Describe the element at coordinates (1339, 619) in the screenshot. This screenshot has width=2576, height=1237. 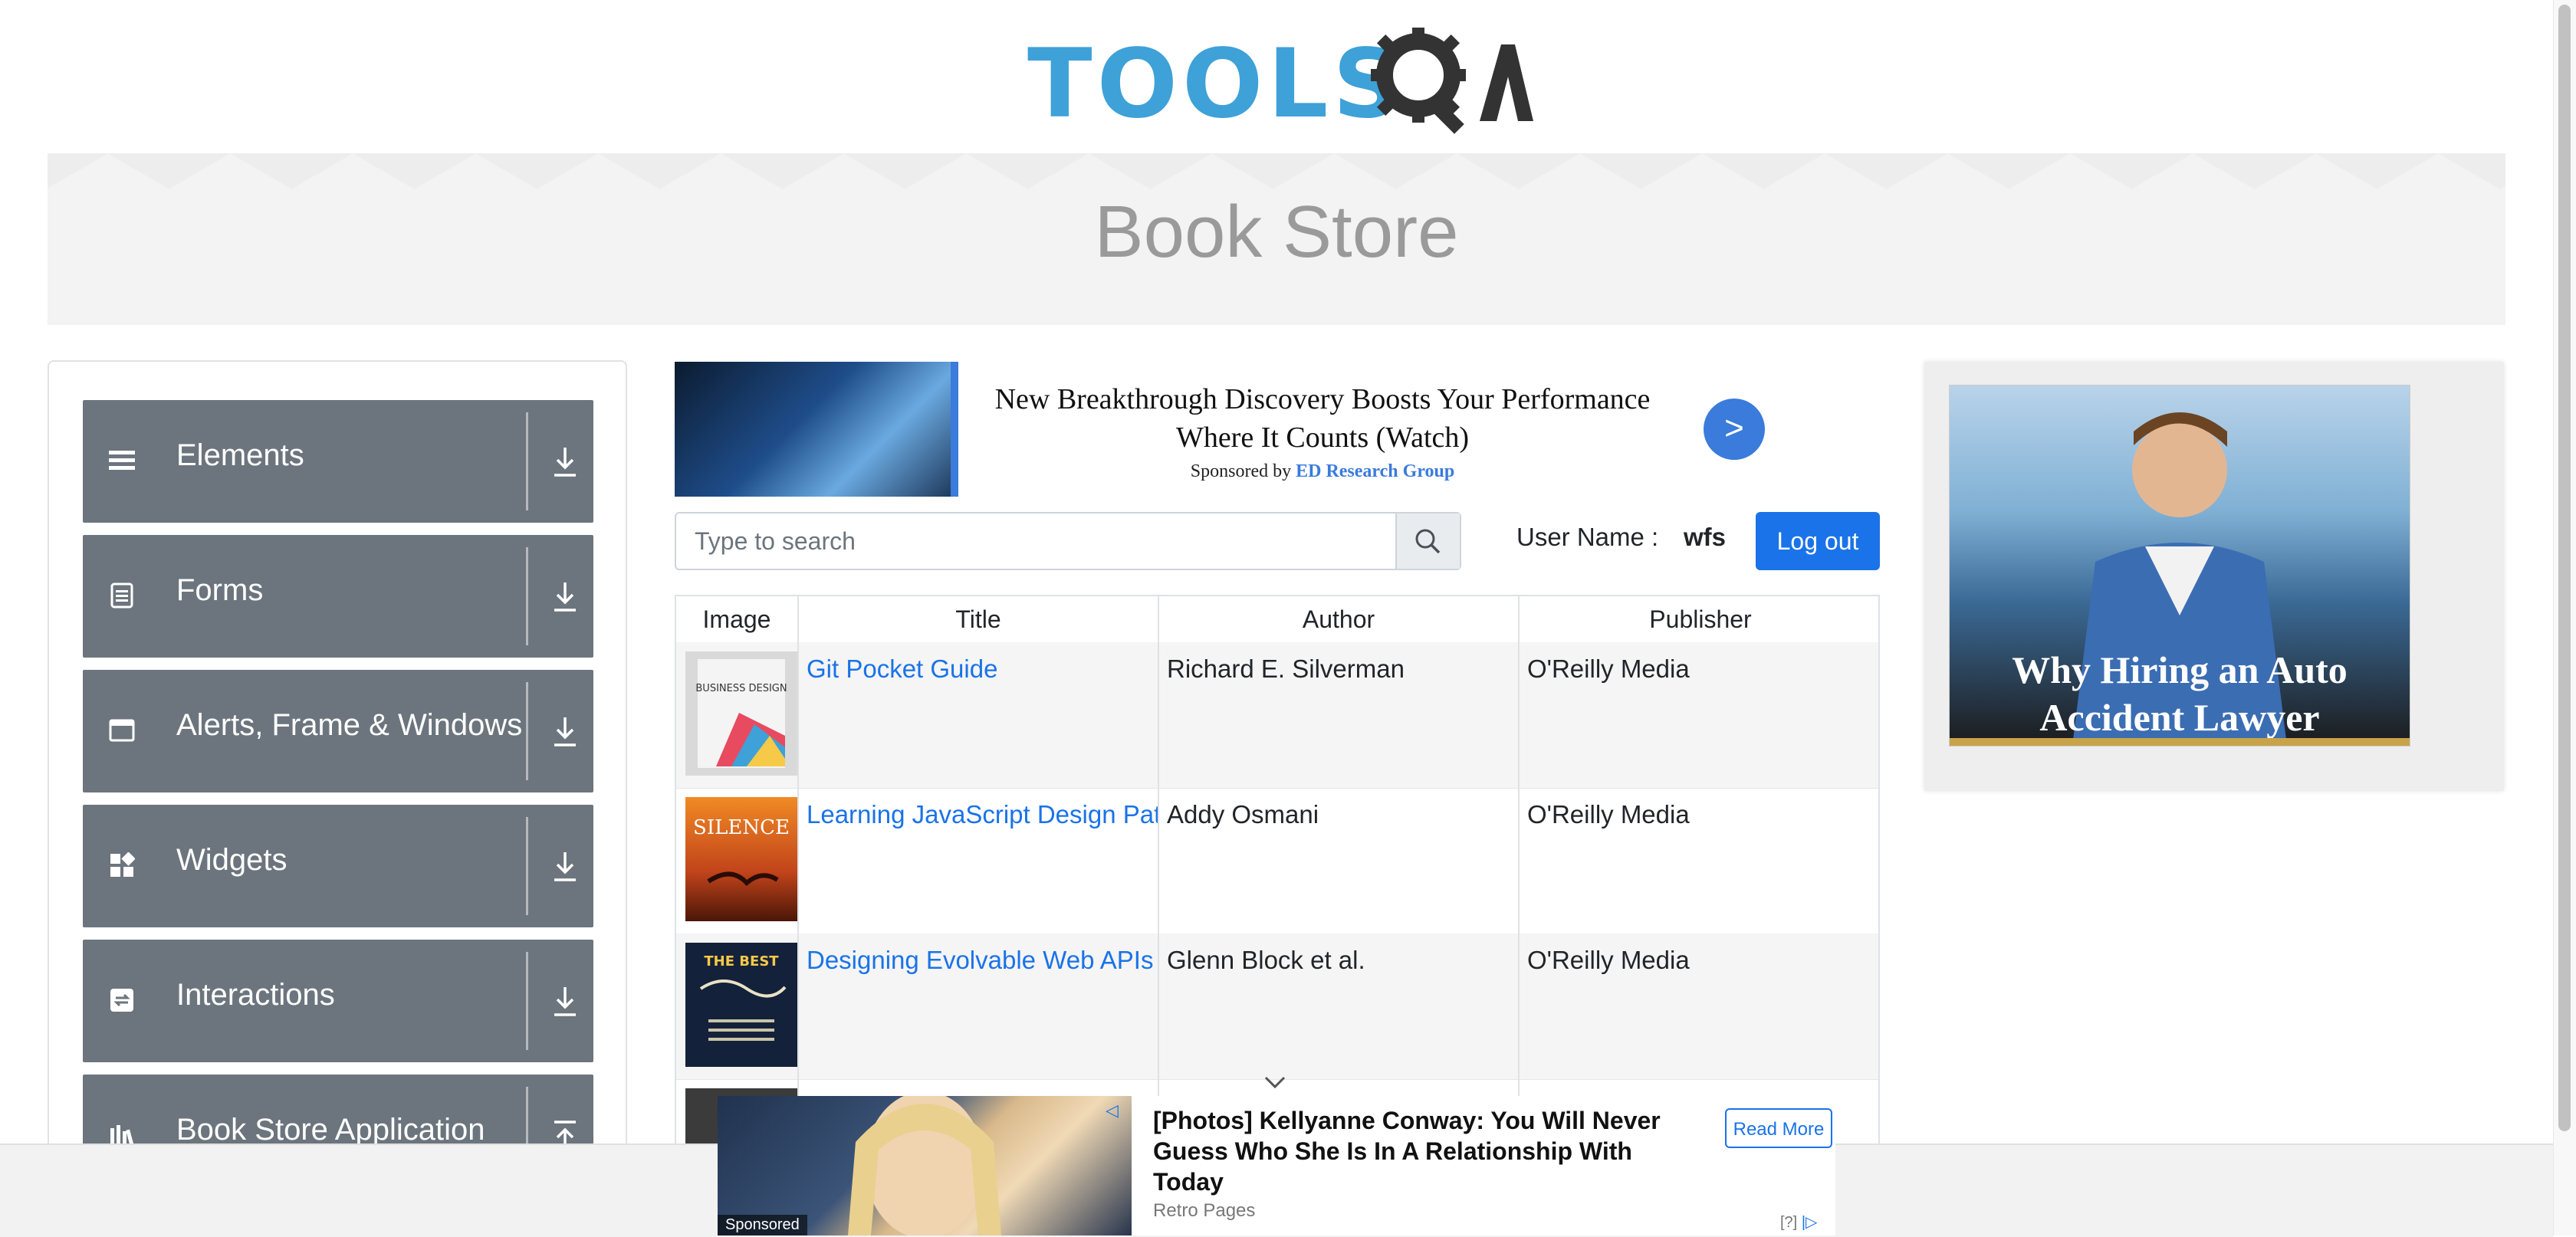
I see `column-header-author: Author` at that location.